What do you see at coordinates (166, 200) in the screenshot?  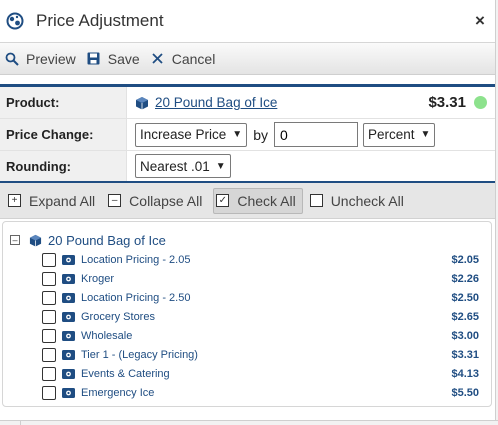 I see `collapse-all-label: Collapse All` at bounding box center [166, 200].